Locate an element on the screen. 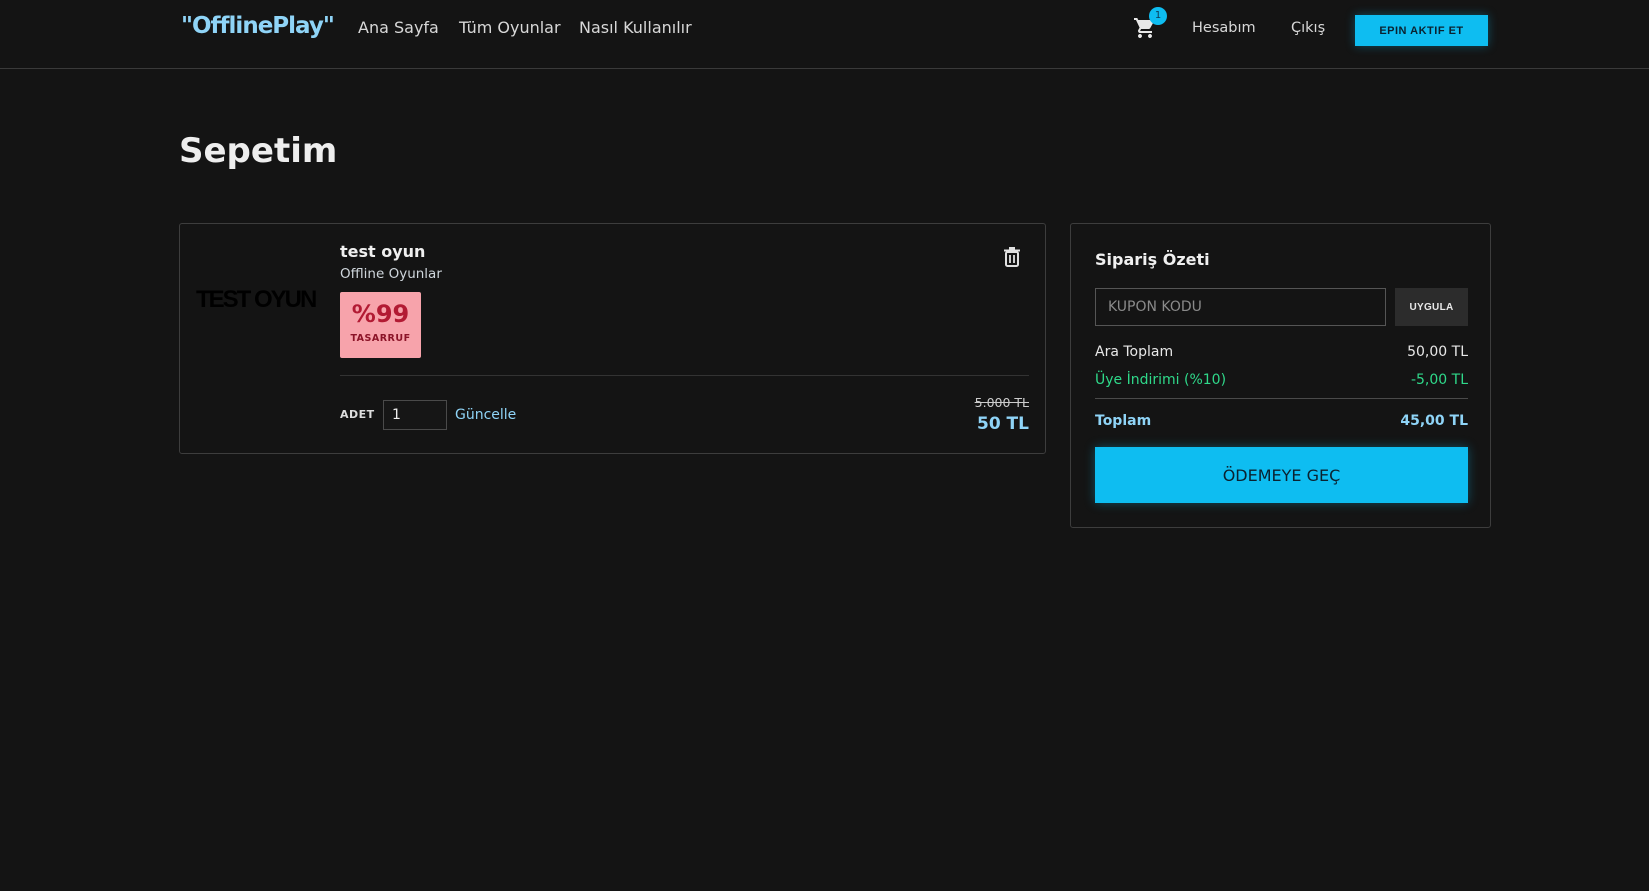  nav-home-link: Ana Sayfa is located at coordinates (398, 27).